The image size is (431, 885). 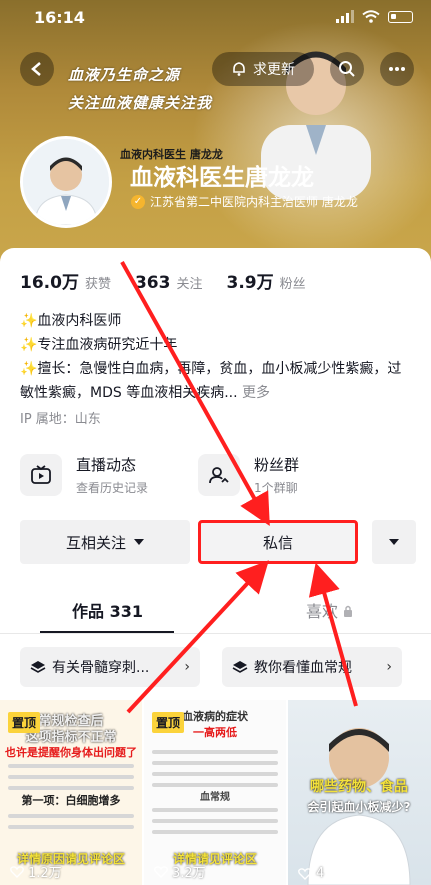 I want to click on battery-icon, so click(x=400, y=16).